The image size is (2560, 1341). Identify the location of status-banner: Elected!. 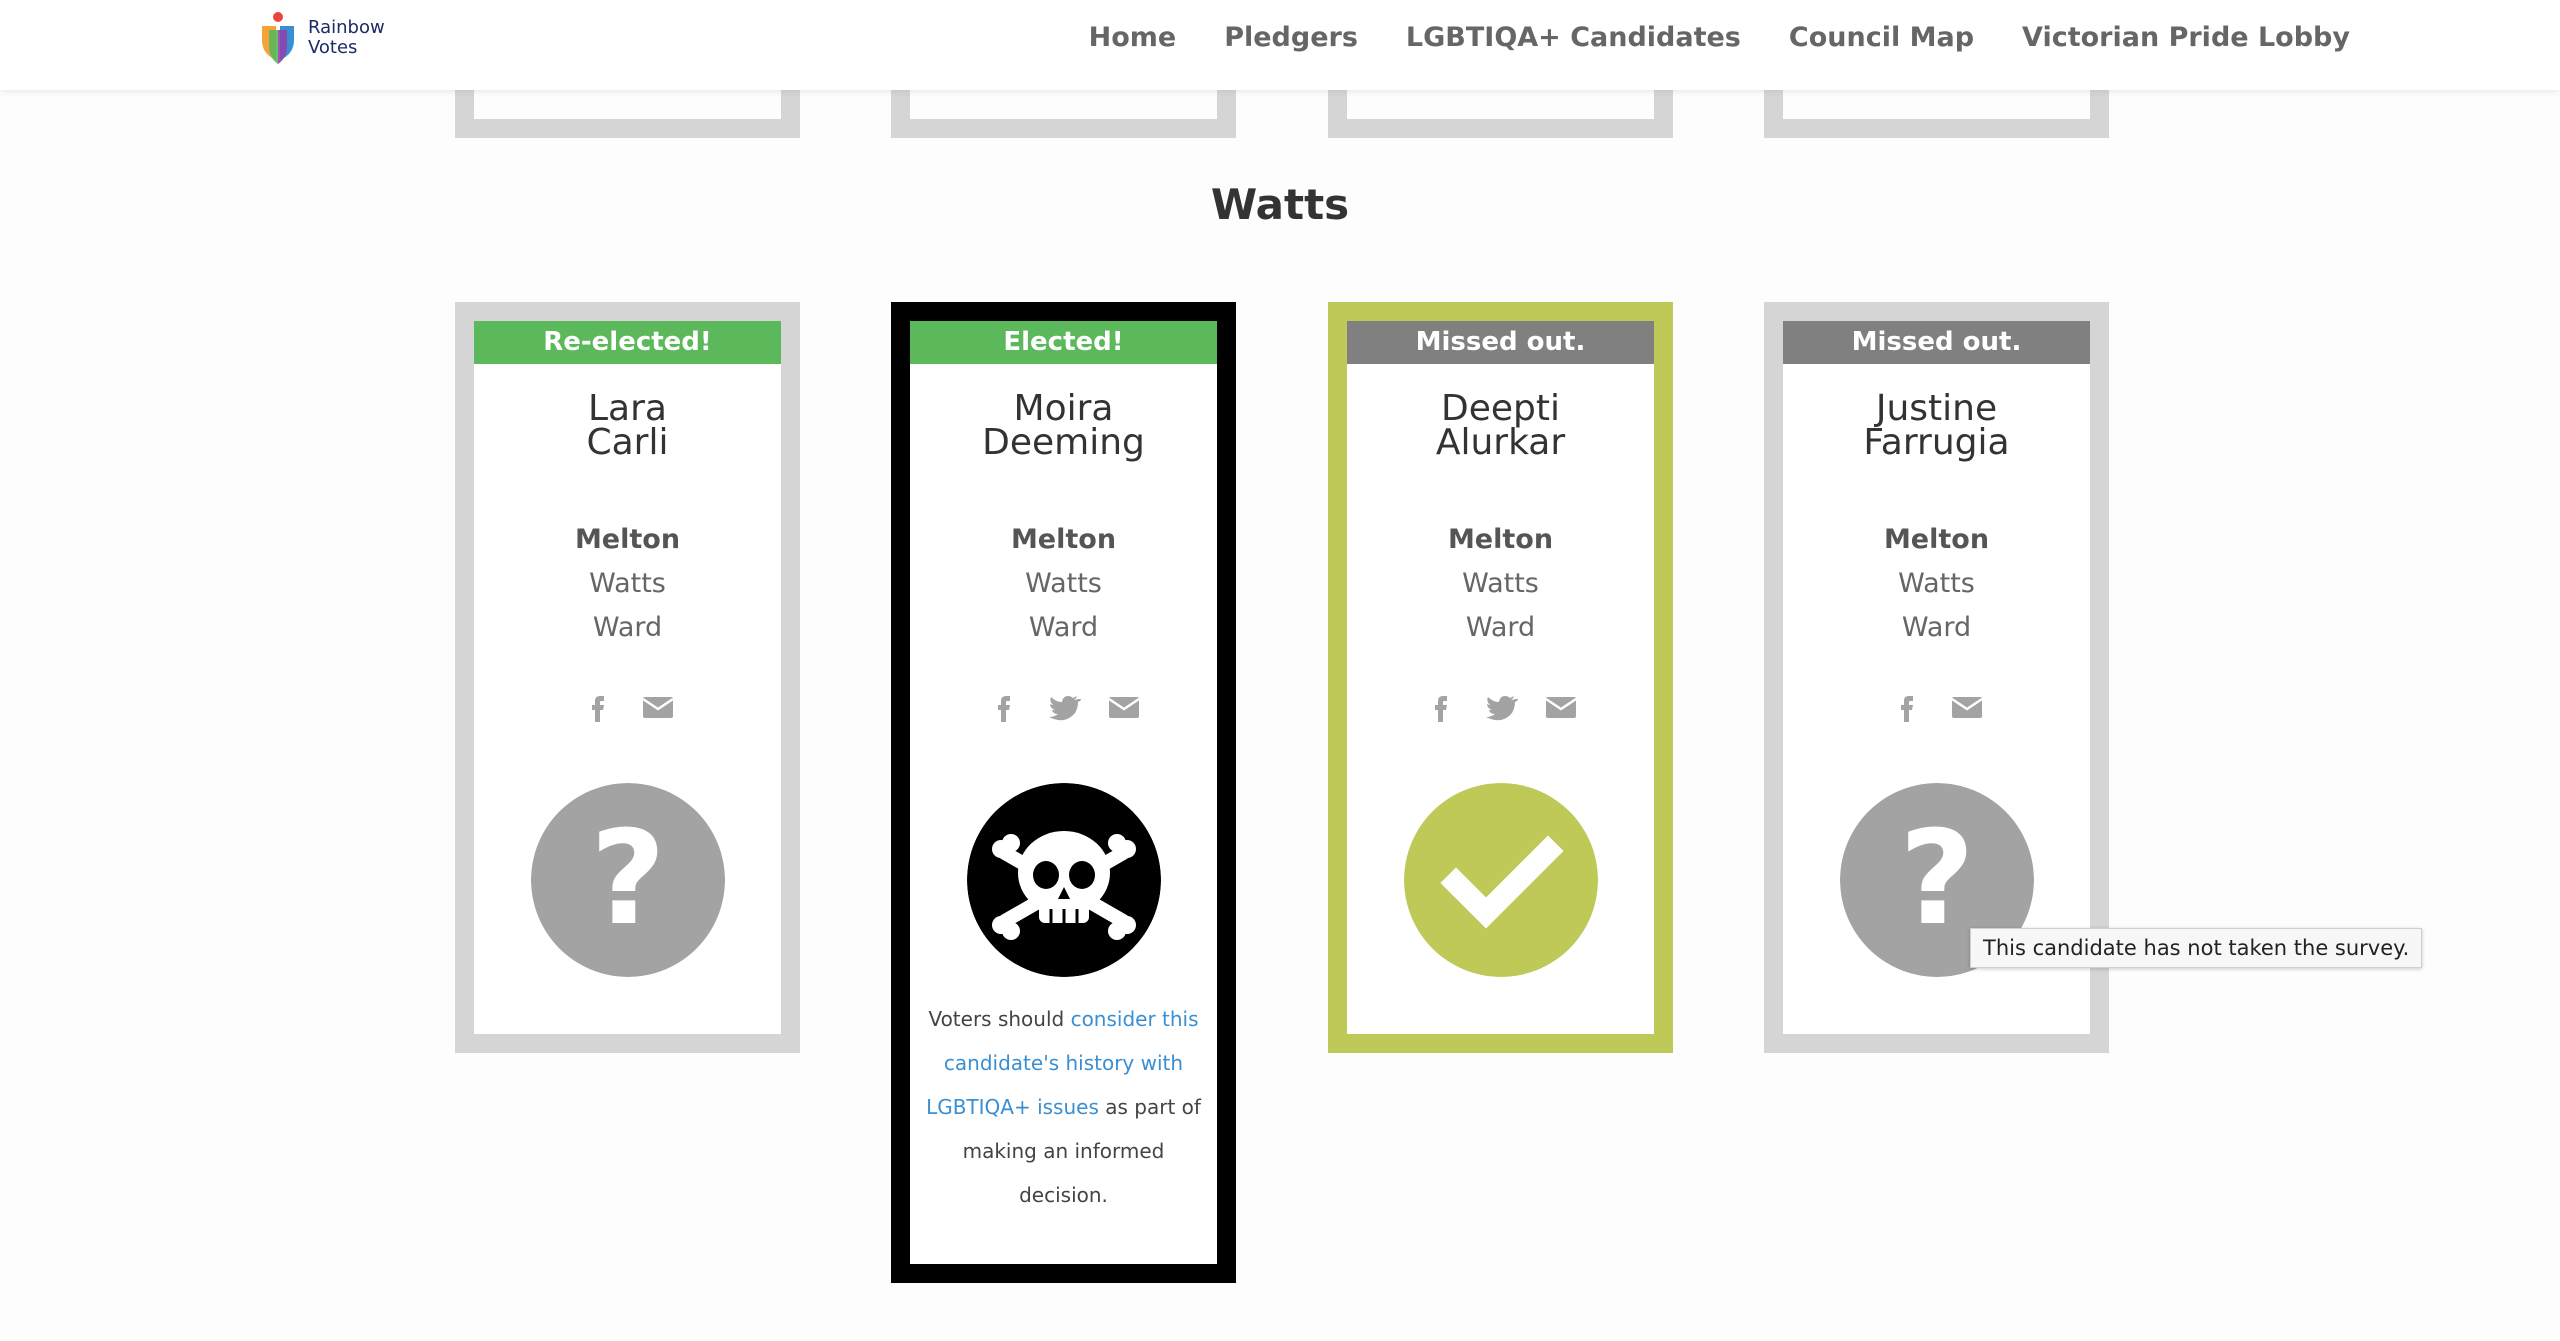
(1063, 342).